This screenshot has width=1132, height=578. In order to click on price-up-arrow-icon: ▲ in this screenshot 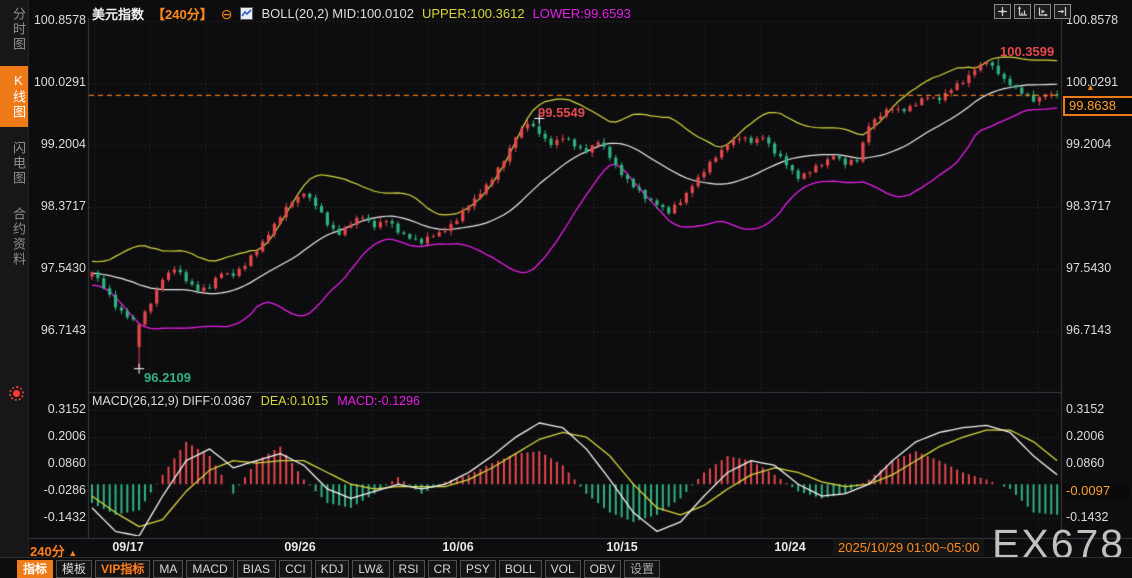, I will do `click(1090, 87)`.